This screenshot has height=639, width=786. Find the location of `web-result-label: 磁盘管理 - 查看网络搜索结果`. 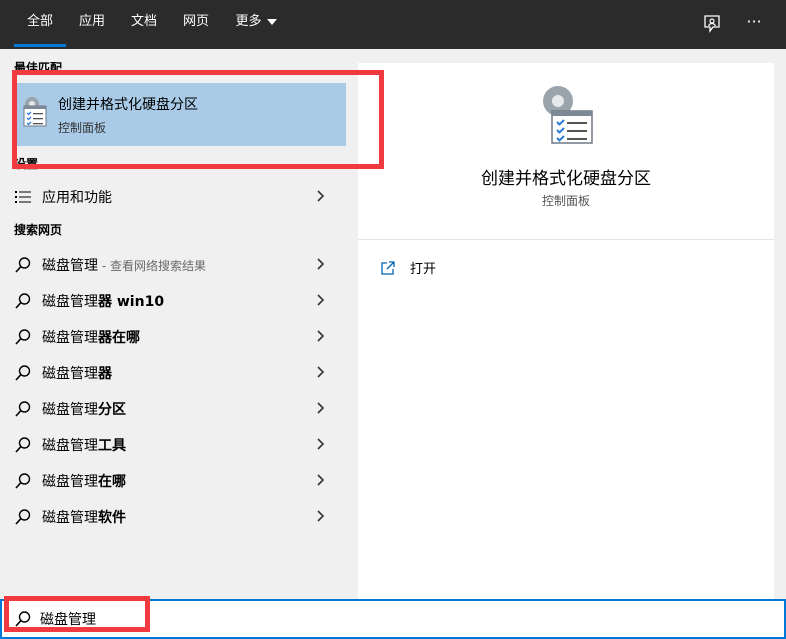

web-result-label: 磁盘管理 - 查看网络搜索结果 is located at coordinates (124, 265).